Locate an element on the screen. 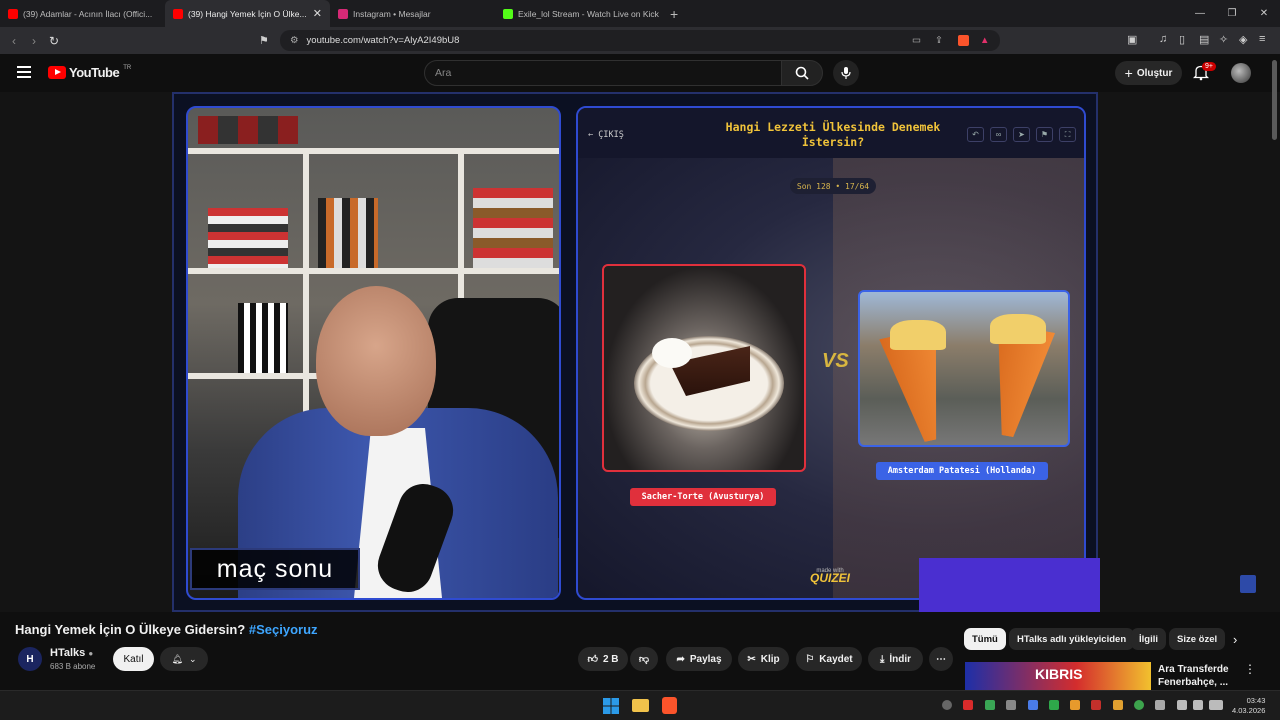  brave-browser-icon is located at coordinates (669, 705).